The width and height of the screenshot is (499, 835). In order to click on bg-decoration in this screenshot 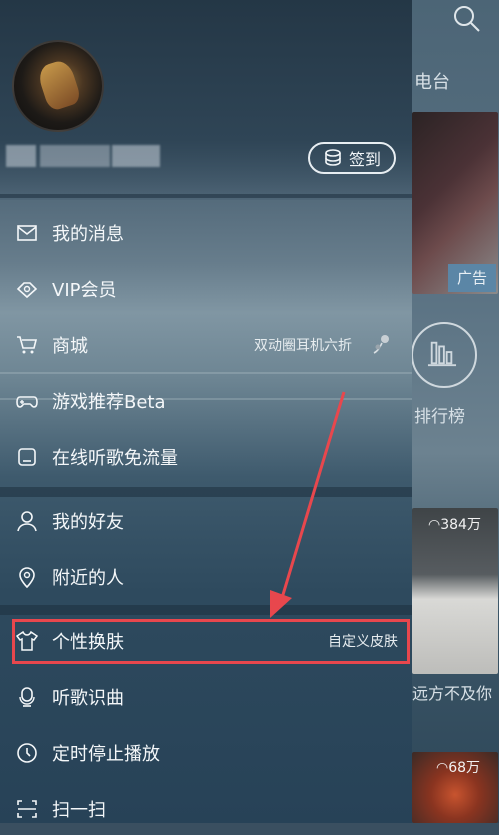, I will do `click(206, 373)`.